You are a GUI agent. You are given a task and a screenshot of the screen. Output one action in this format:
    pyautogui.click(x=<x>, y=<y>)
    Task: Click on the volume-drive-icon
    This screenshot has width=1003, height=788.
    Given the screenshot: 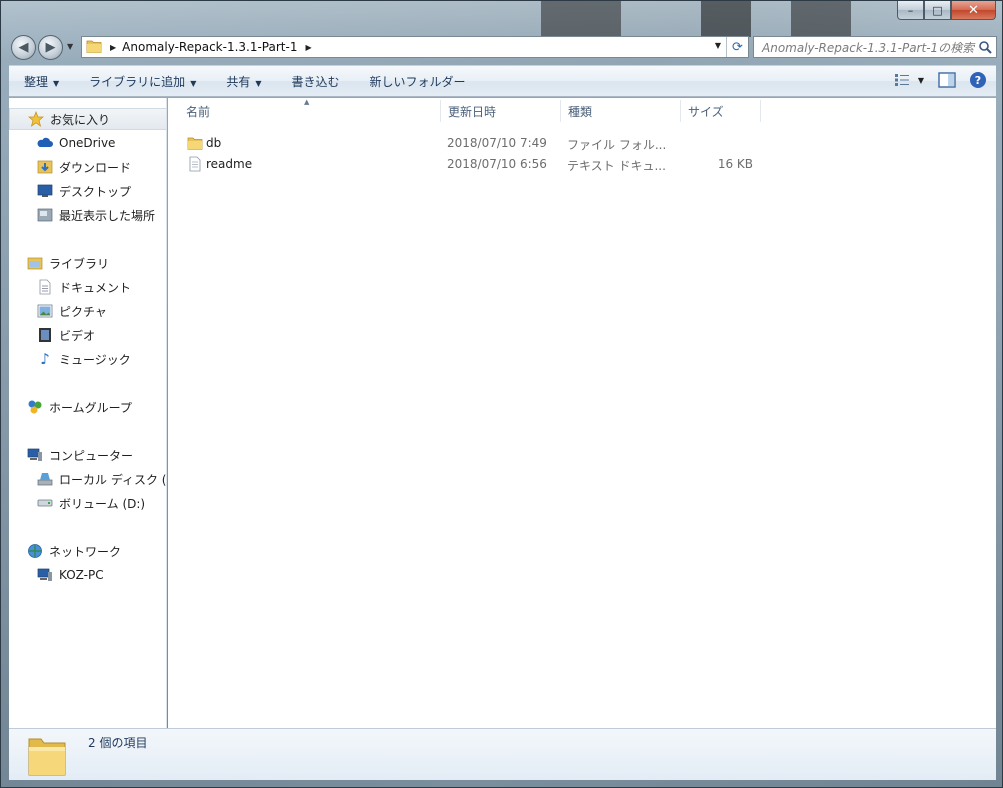 What is the action you would take?
    pyautogui.click(x=45, y=503)
    